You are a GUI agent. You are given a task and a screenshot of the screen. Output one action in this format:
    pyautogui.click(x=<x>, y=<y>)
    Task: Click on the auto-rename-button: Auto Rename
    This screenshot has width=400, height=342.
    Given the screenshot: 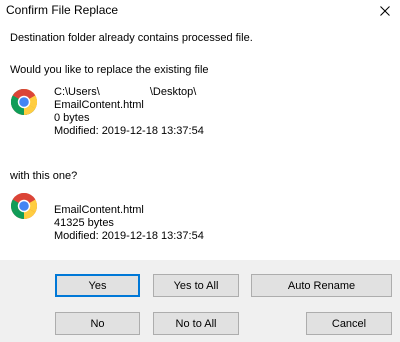 What is the action you would take?
    pyautogui.click(x=321, y=285)
    